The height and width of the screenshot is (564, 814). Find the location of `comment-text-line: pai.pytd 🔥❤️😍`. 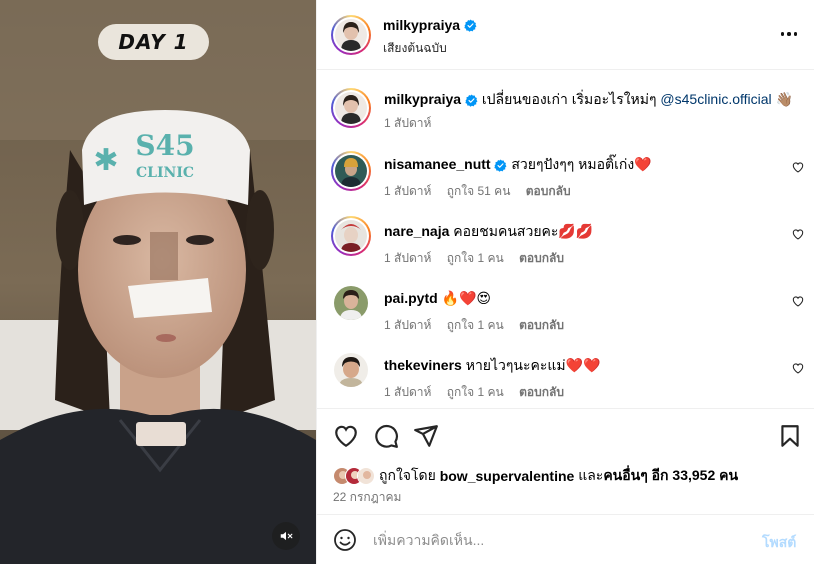

comment-text-line: pai.pytd 🔥❤️😍 is located at coordinates (437, 298).